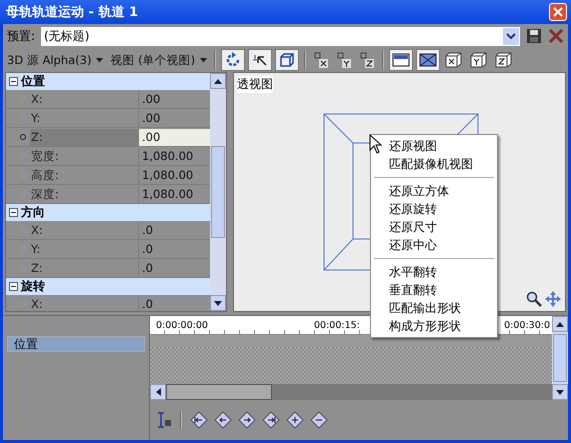  I want to click on horizontal-scrollbar, so click(351, 392).